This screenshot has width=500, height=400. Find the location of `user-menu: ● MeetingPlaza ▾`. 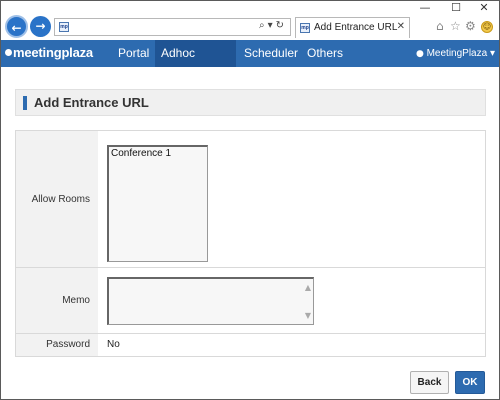

user-menu: ● MeetingPlaza ▾ is located at coordinates (455, 53).